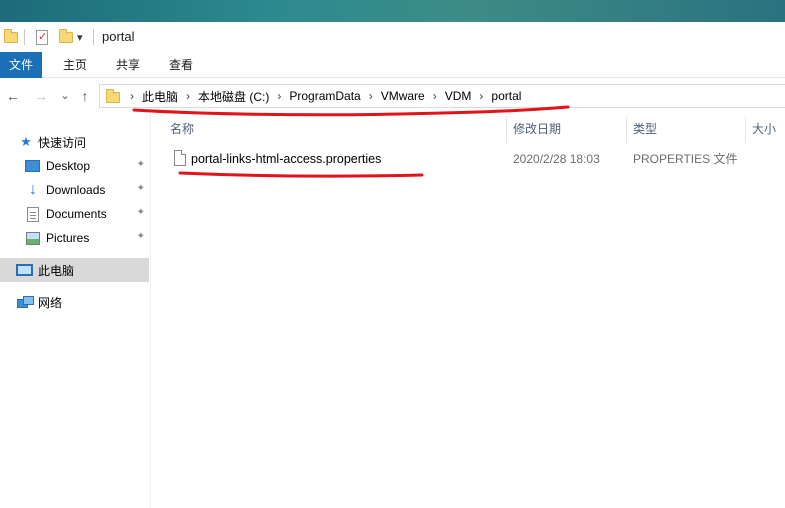 The width and height of the screenshot is (785, 508). Describe the element at coordinates (403, 96) in the screenshot. I see `breadcrumb-vmware: VMware` at that location.